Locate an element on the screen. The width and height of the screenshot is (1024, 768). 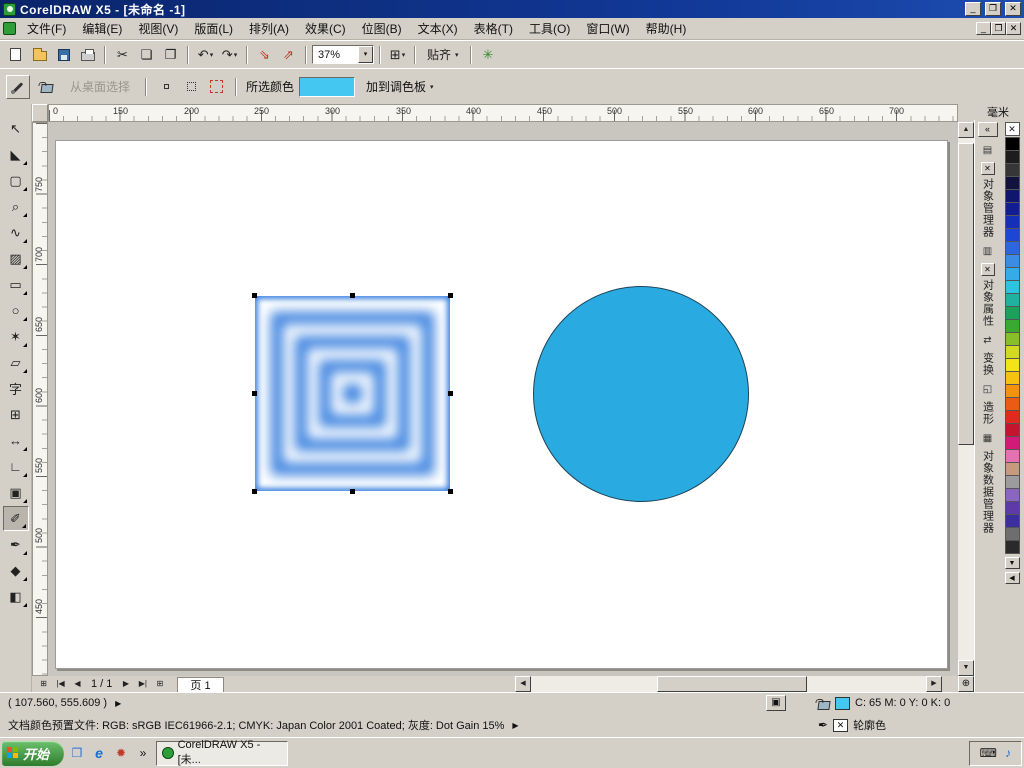
close-button: ✕ is located at coordinates (1013, 9).